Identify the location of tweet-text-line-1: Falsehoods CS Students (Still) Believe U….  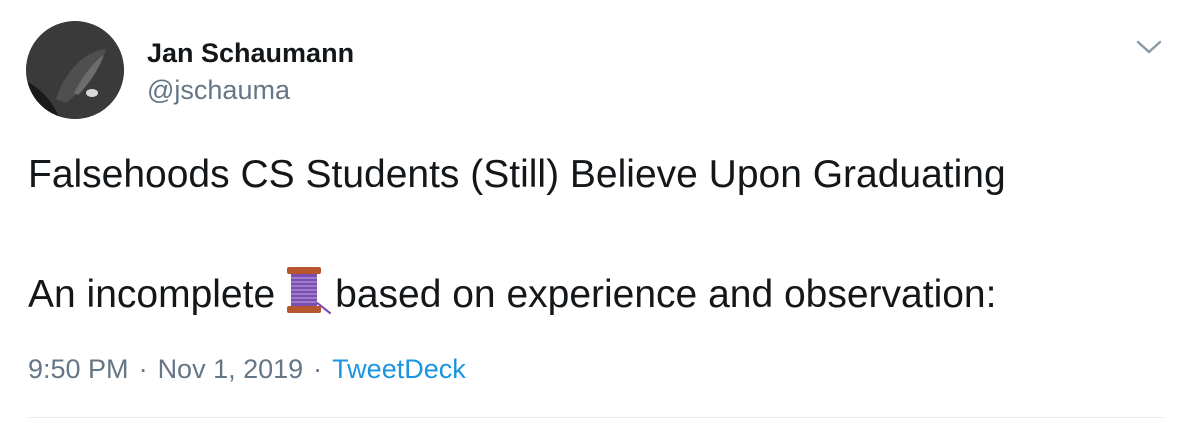
(517, 174).